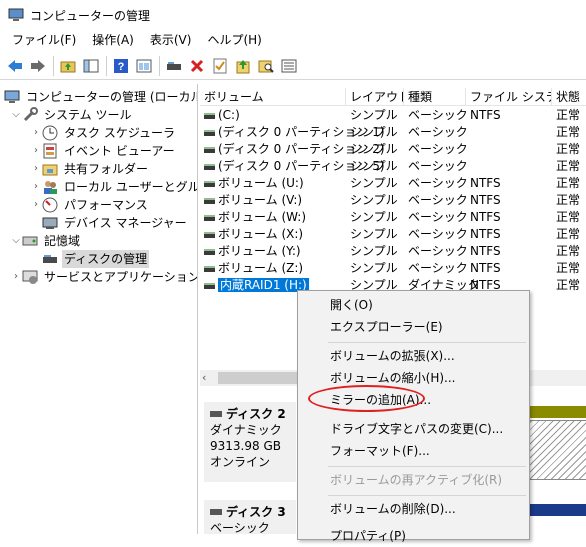 This screenshot has height=547, width=586. What do you see at coordinates (393, 200) in the screenshot?
I see `table-row: ボリューム (V:) シンプル ベーシック NTFS 正常` at bounding box center [393, 200].